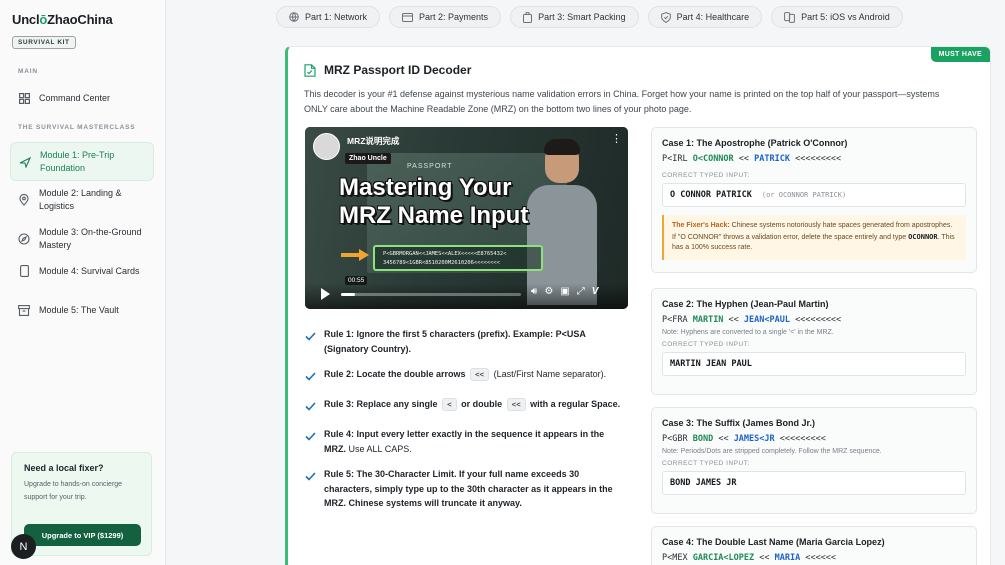 The height and width of the screenshot is (565, 1005). What do you see at coordinates (82, 271) in the screenshot?
I see `sidebar-item-module-4: Module 4: Survival Cards` at bounding box center [82, 271].